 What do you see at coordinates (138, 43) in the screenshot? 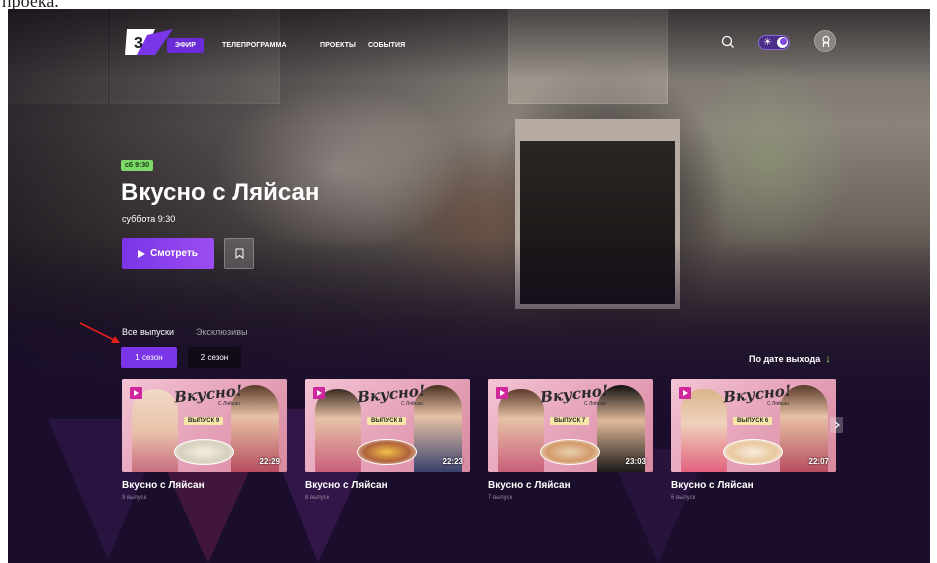
I see `svg-text: 3` at bounding box center [138, 43].